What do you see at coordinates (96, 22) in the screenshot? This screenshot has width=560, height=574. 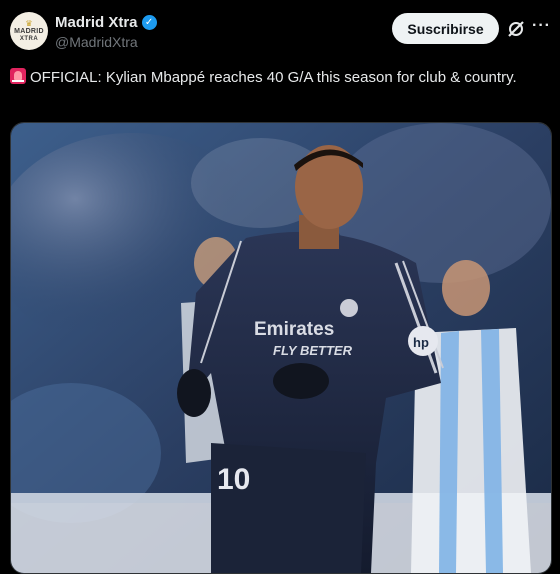 I see `display-name: Madrid Xtra` at bounding box center [96, 22].